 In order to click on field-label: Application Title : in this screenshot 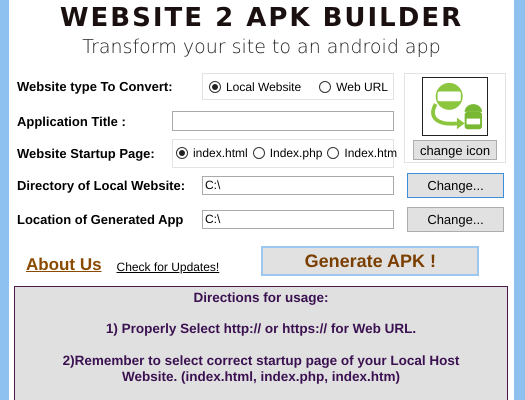, I will do `click(72, 121)`.